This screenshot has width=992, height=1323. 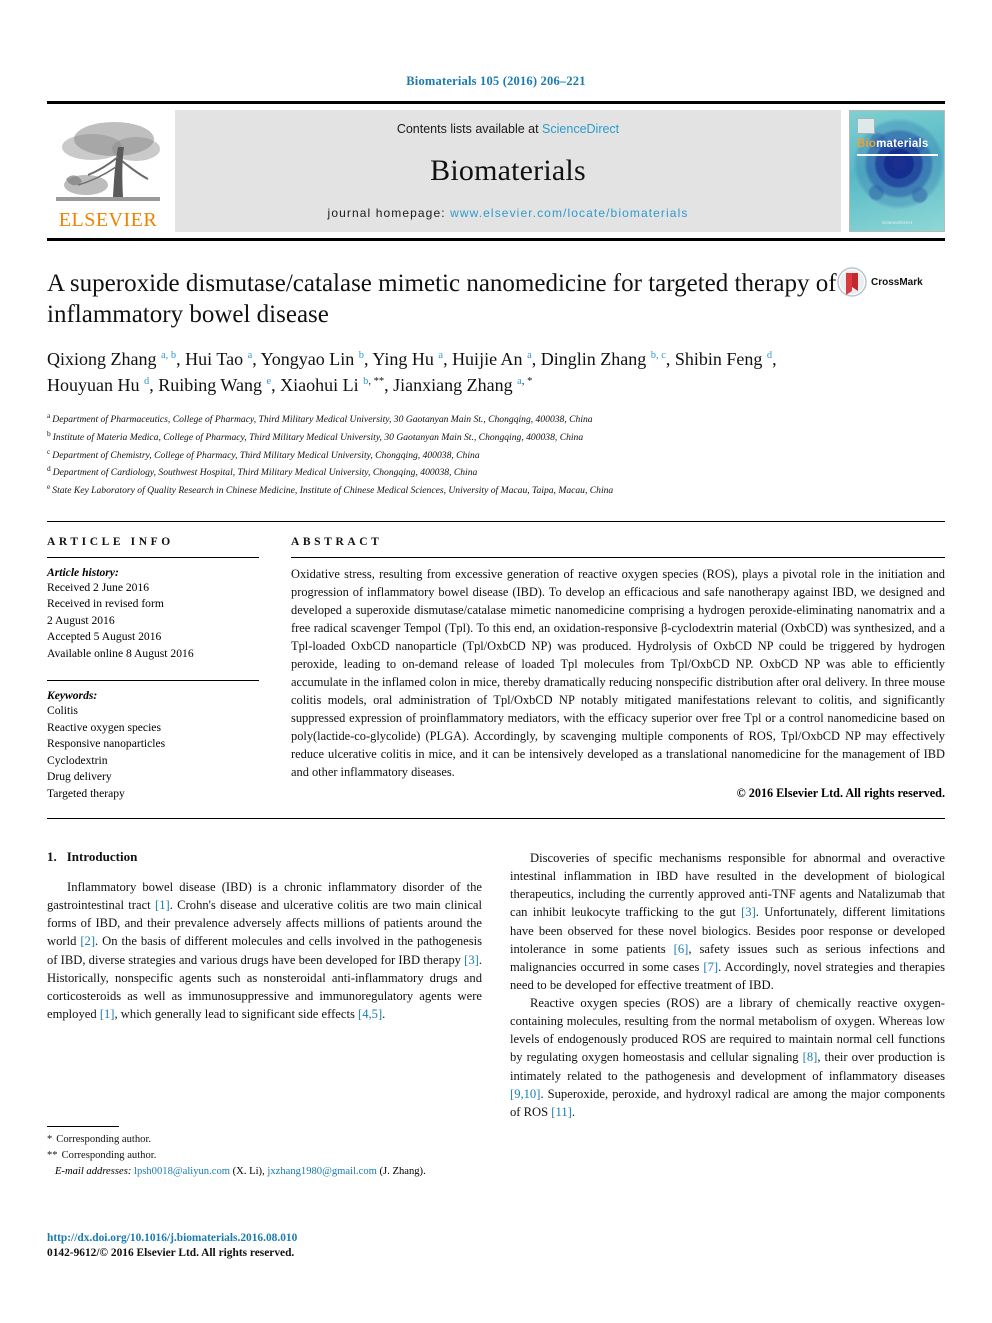 I want to click on article-history-item: Received in revised form, so click(x=105, y=604).